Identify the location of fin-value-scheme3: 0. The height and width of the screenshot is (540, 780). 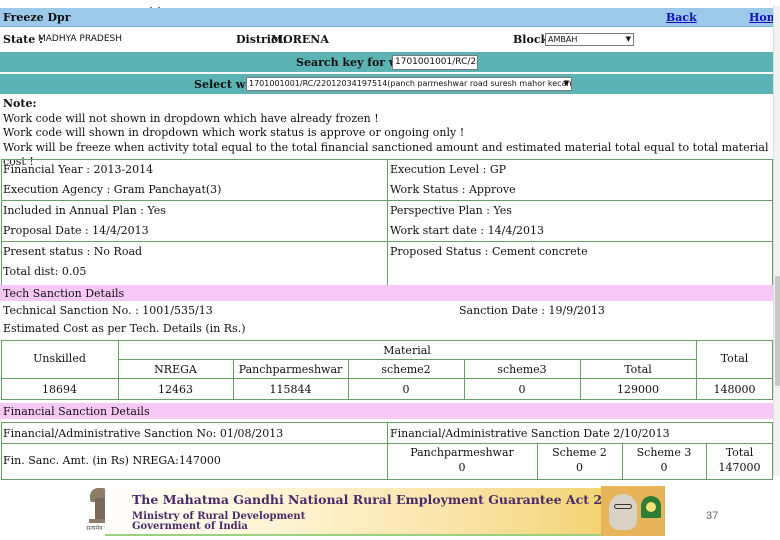
(664, 467).